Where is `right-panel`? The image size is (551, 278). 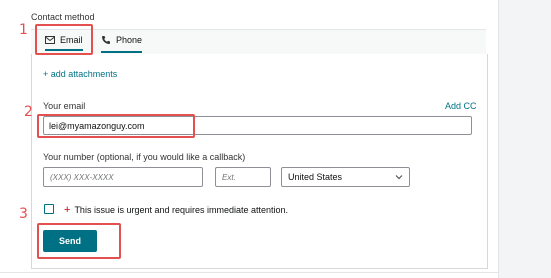 right-panel is located at coordinates (524, 139).